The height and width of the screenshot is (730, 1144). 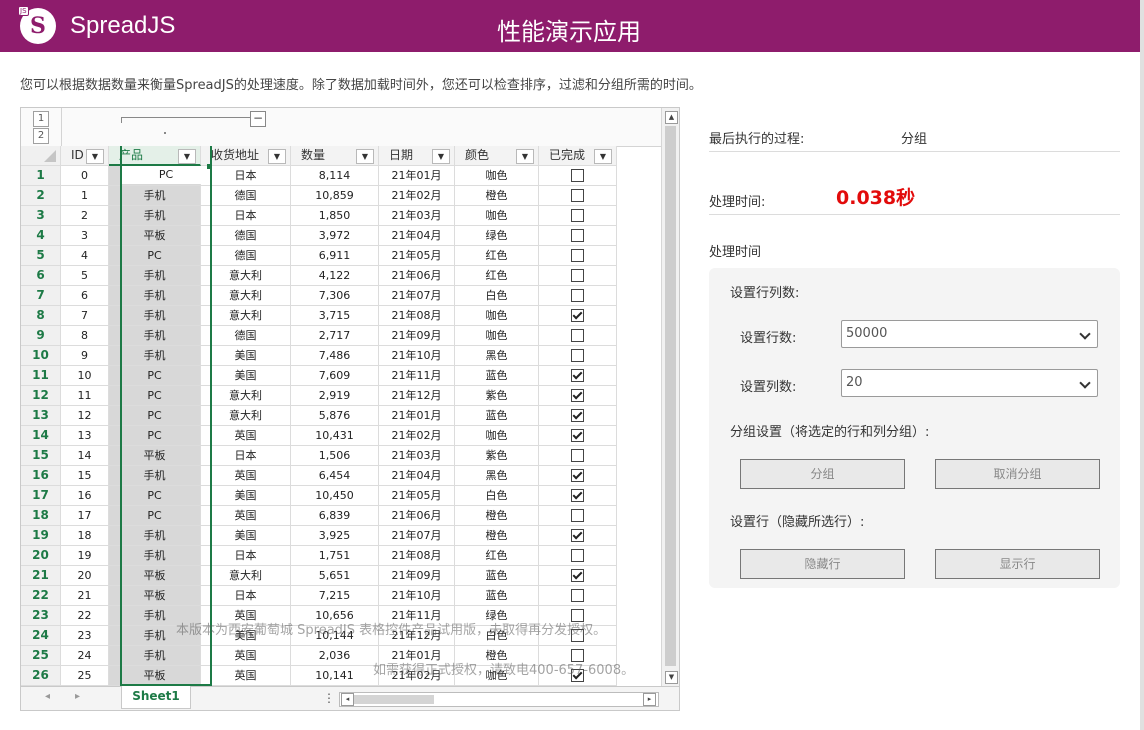 I want to click on ungroup-button: 取消分组, so click(x=1017, y=474).